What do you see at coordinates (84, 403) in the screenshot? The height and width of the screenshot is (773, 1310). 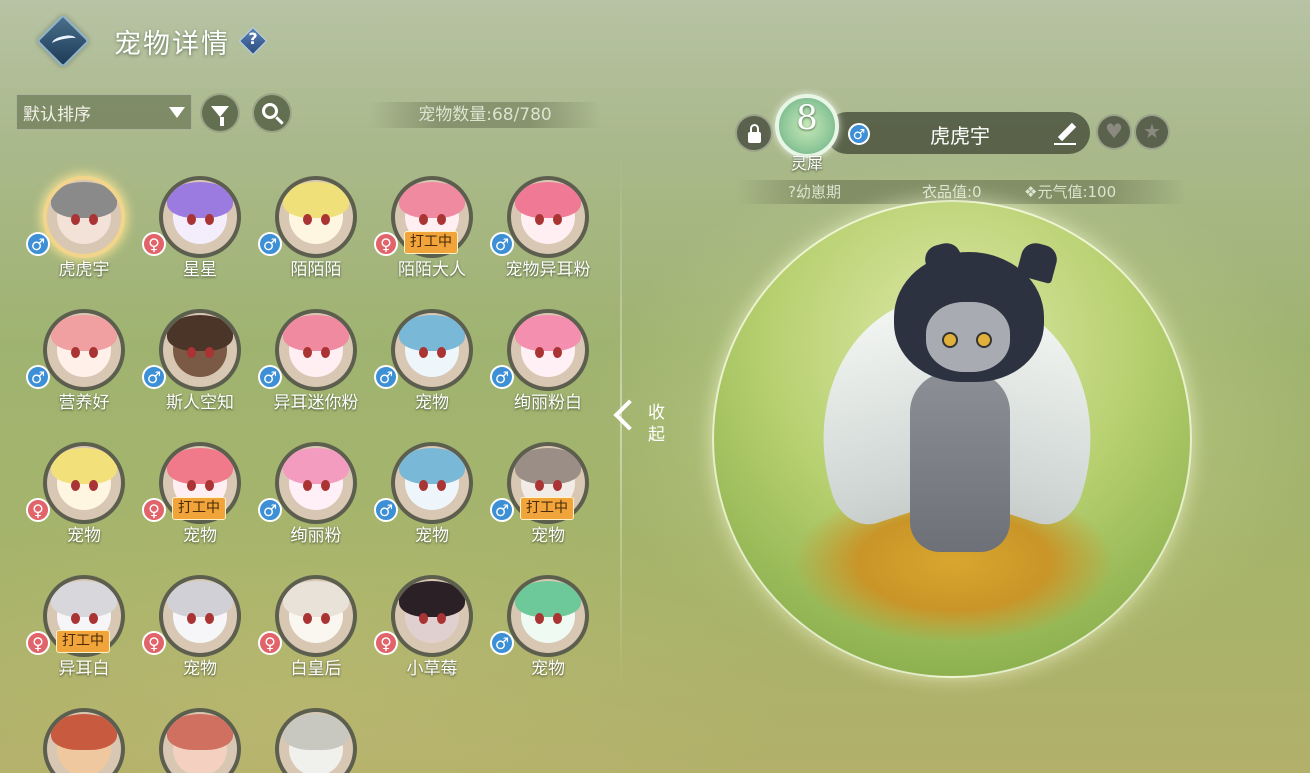 I see `pet-name-label: 营养好` at bounding box center [84, 403].